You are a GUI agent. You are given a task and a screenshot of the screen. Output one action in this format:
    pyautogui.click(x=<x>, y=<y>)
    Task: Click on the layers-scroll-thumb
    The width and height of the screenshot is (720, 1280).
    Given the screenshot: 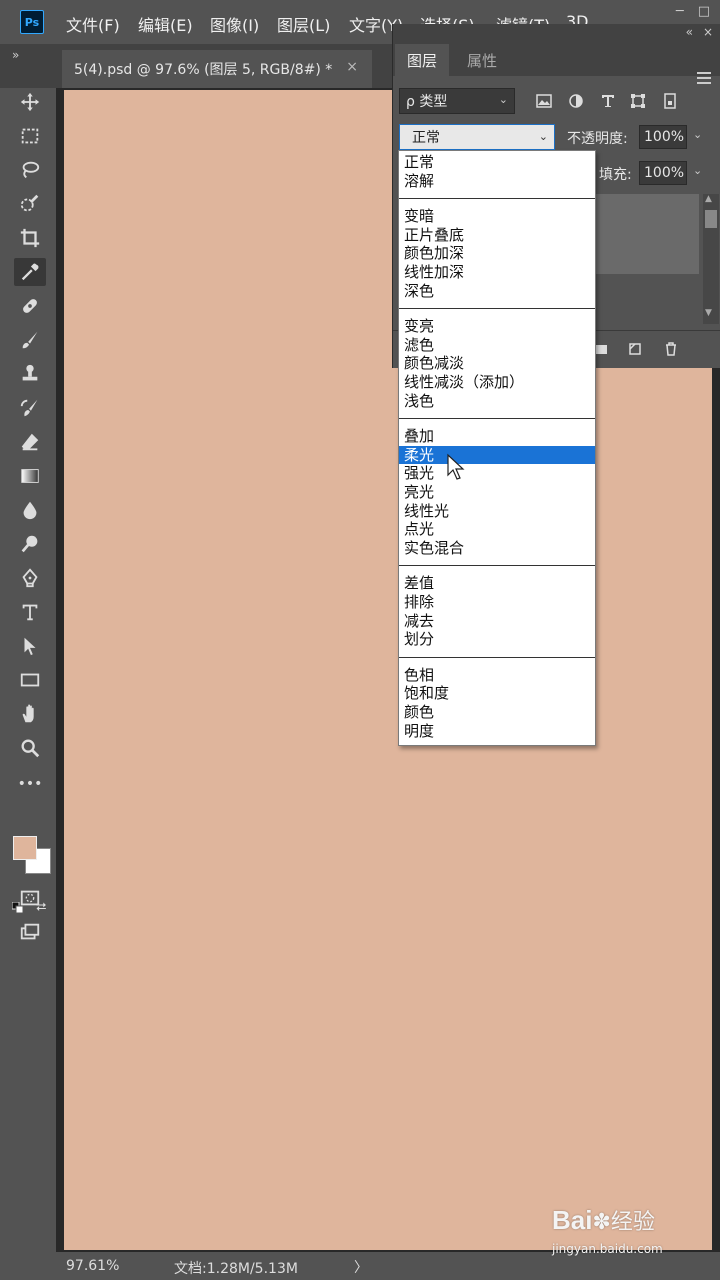 What is the action you would take?
    pyautogui.click(x=711, y=219)
    